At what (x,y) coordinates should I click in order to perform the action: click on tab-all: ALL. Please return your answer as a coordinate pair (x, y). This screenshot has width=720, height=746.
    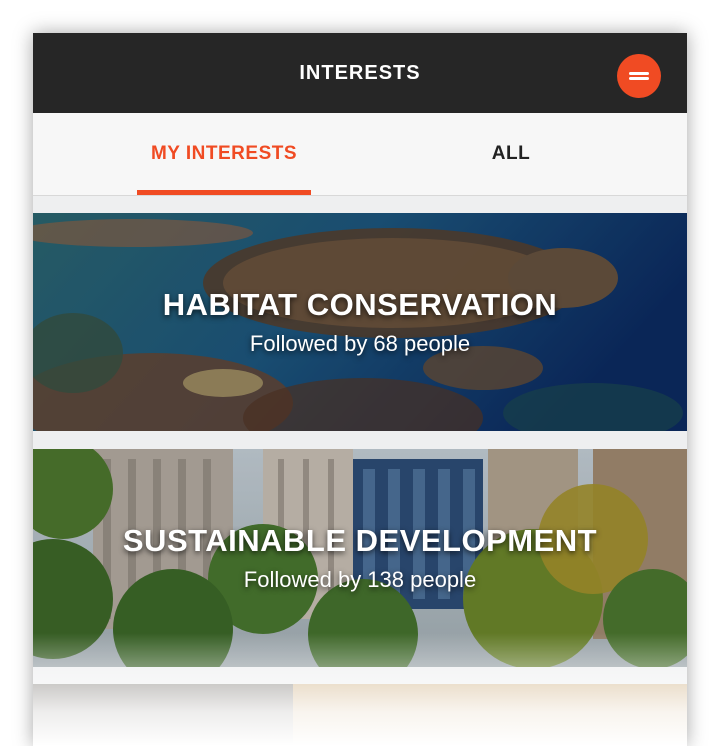
    Looking at the image, I should click on (511, 154).